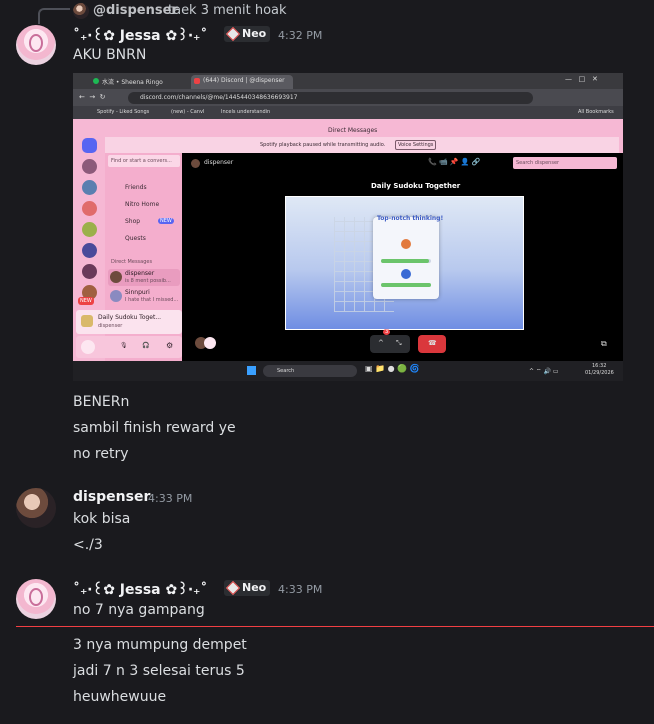 The image size is (654, 724). Describe the element at coordinates (81, 11) in the screenshot. I see `reply-avatar` at that location.